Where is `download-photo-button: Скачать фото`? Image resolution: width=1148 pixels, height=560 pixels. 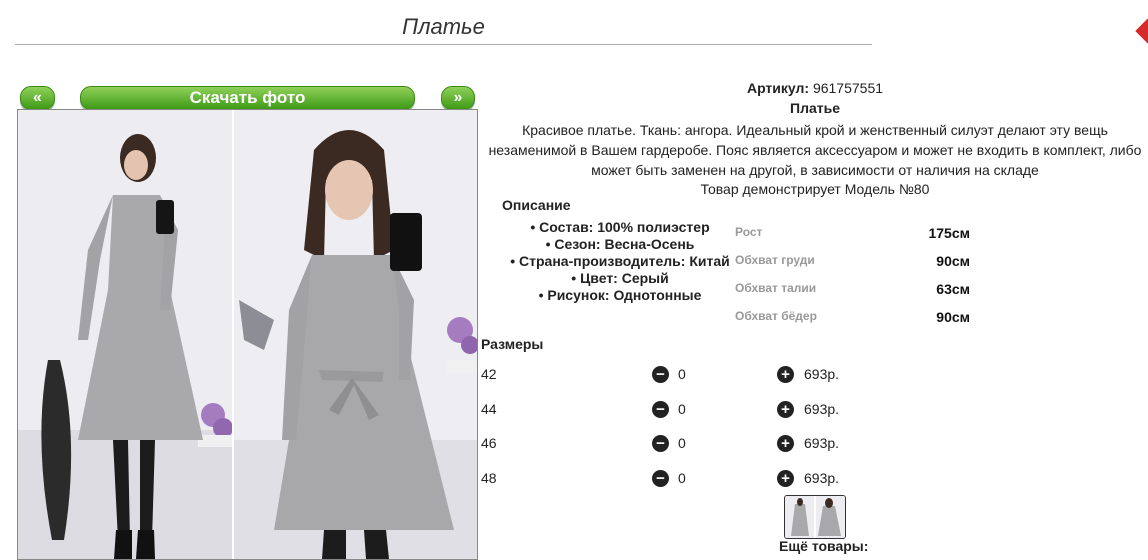
download-photo-button: Скачать фото is located at coordinates (247, 98).